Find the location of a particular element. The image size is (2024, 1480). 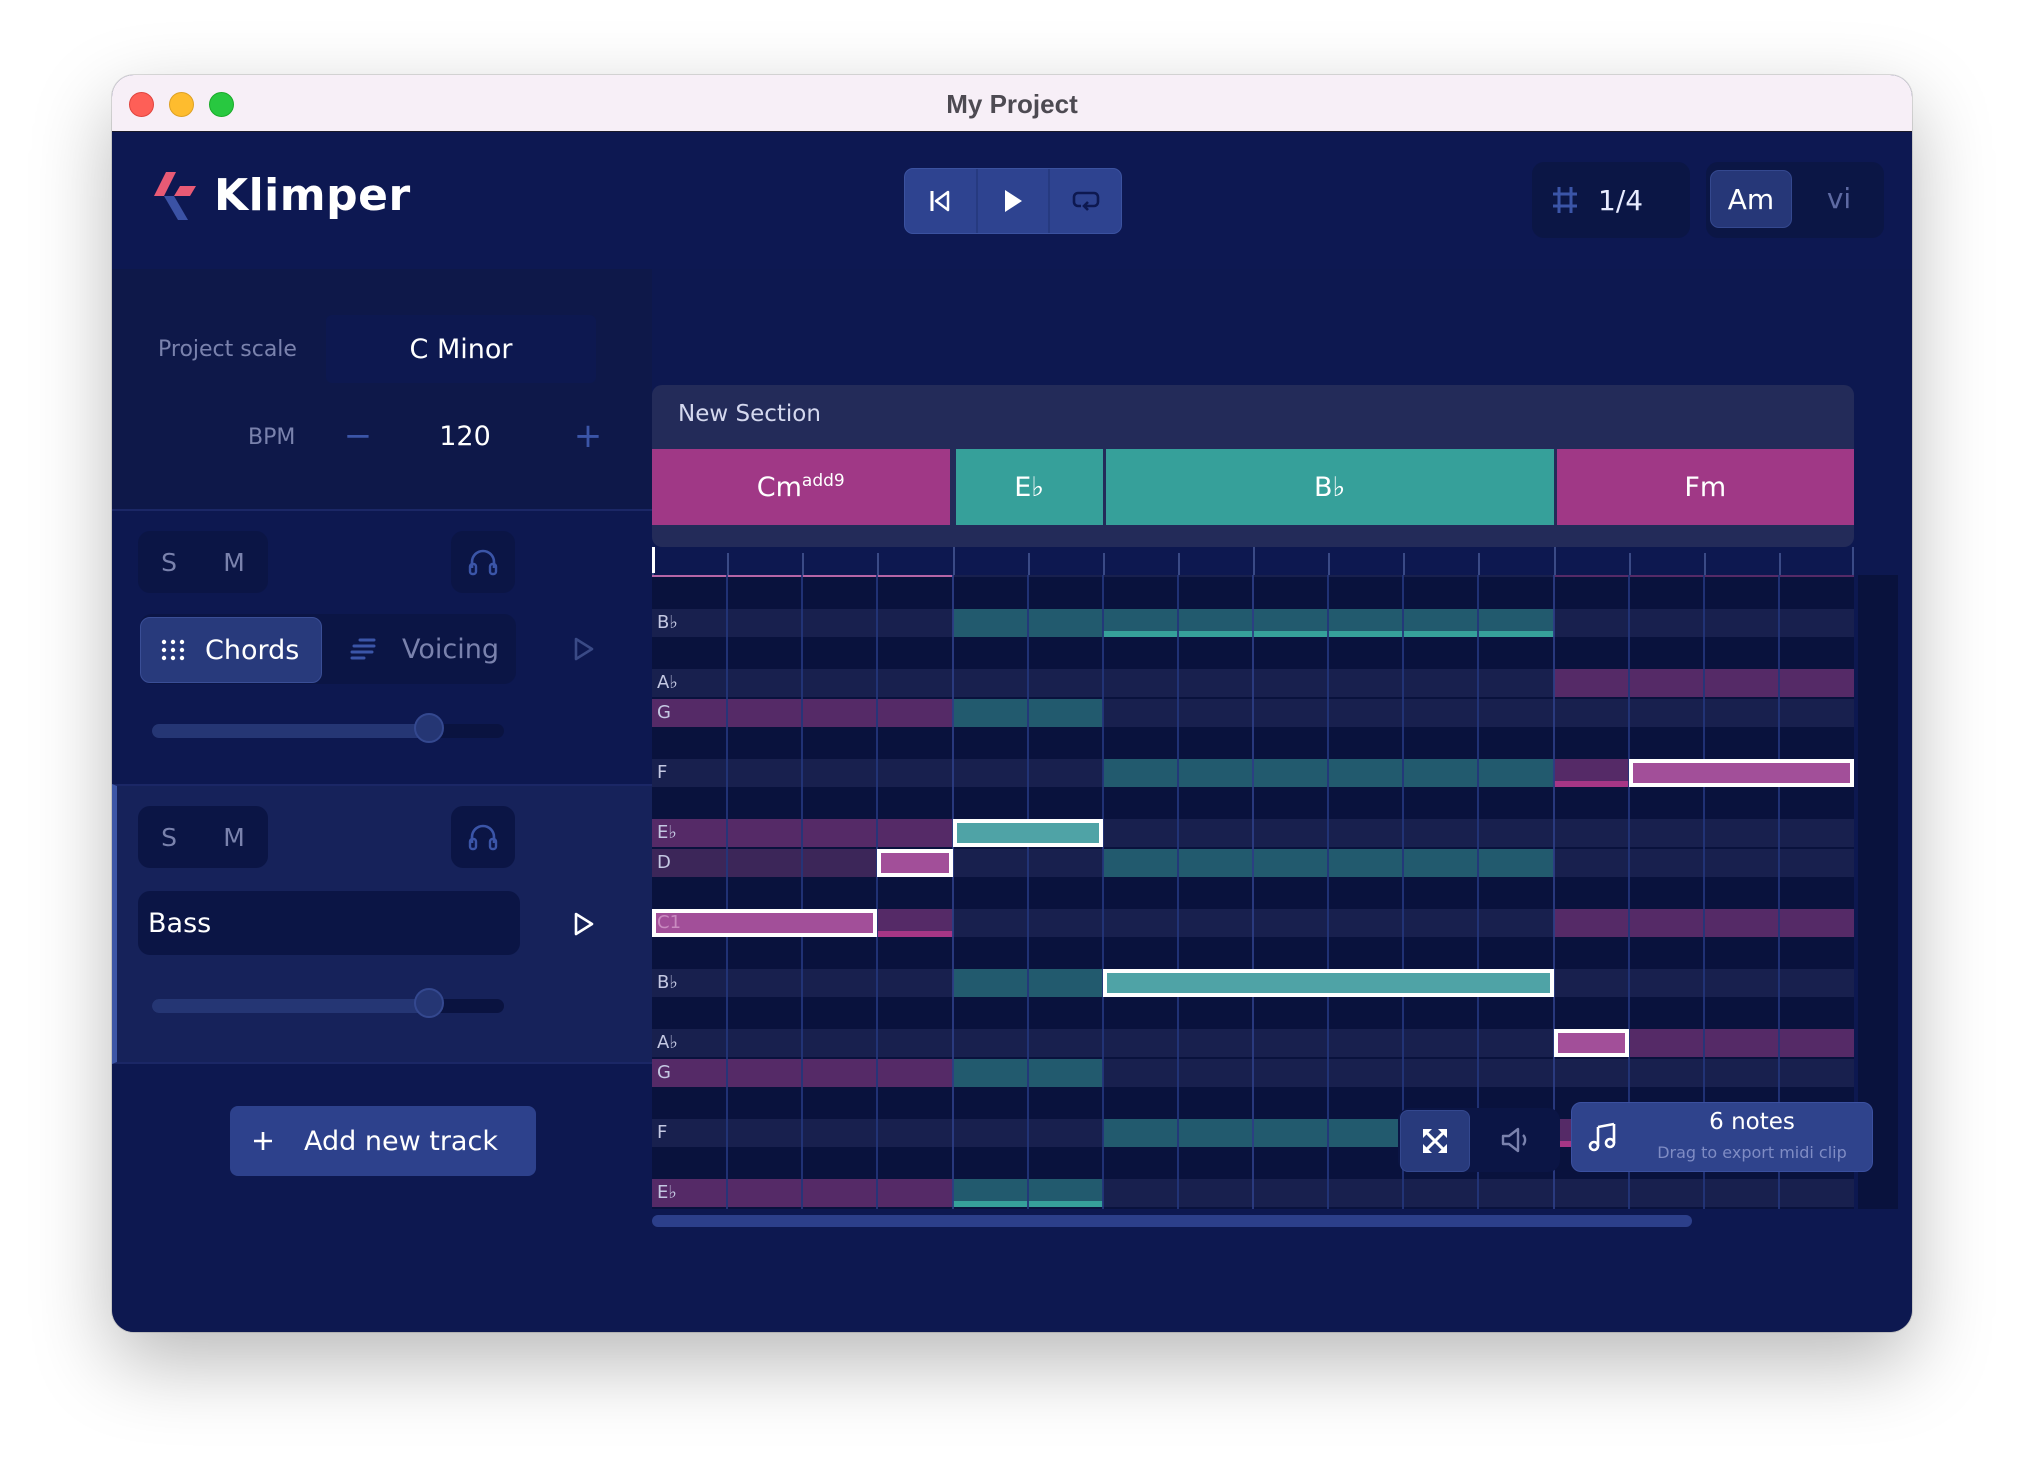

play-icon is located at coordinates (1013, 201).